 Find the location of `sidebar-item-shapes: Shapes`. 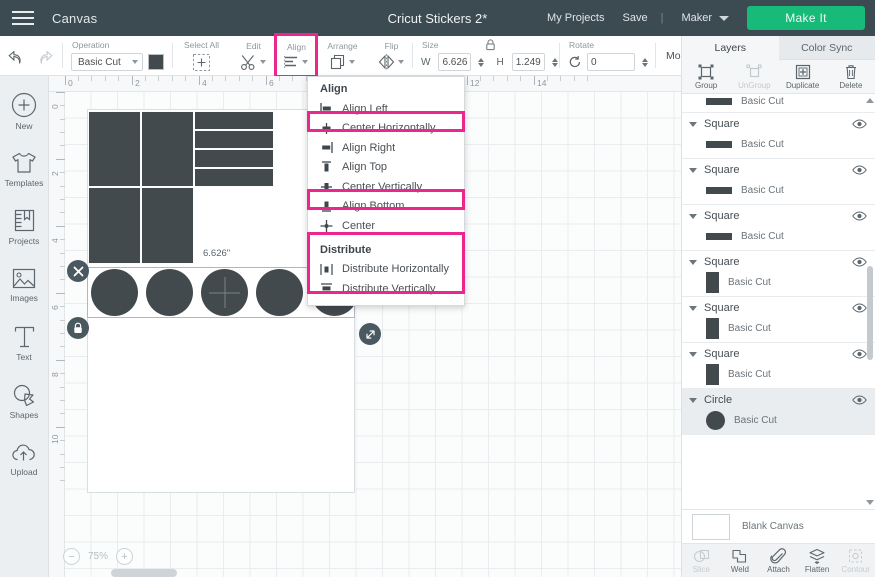

sidebar-item-shapes: Shapes is located at coordinates (24, 401).